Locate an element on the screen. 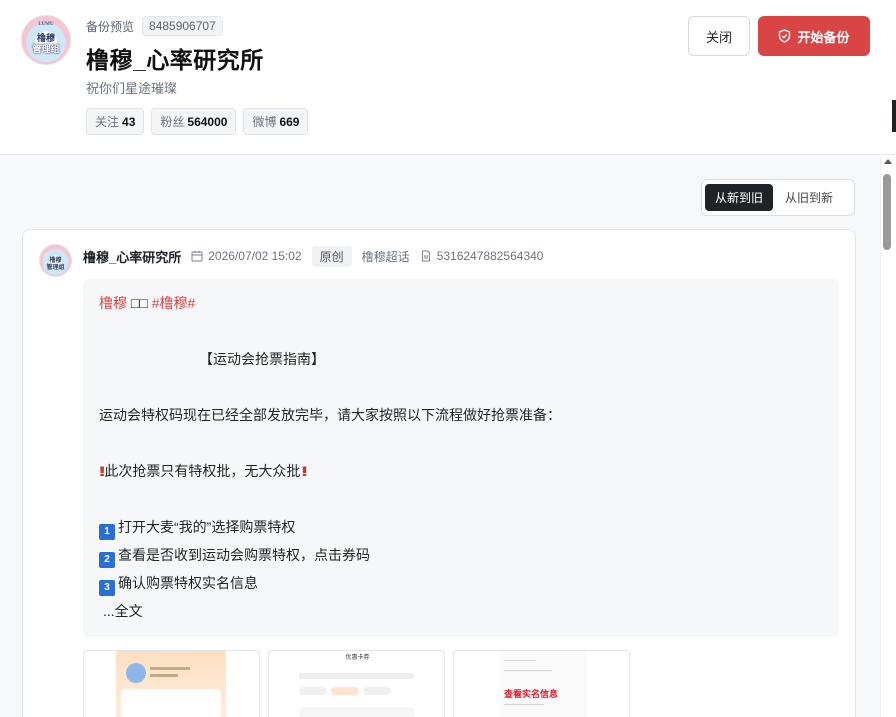 Image resolution: width=896 pixels, height=717 pixels. post-date: 2026/07/02 15:02 is located at coordinates (246, 256).